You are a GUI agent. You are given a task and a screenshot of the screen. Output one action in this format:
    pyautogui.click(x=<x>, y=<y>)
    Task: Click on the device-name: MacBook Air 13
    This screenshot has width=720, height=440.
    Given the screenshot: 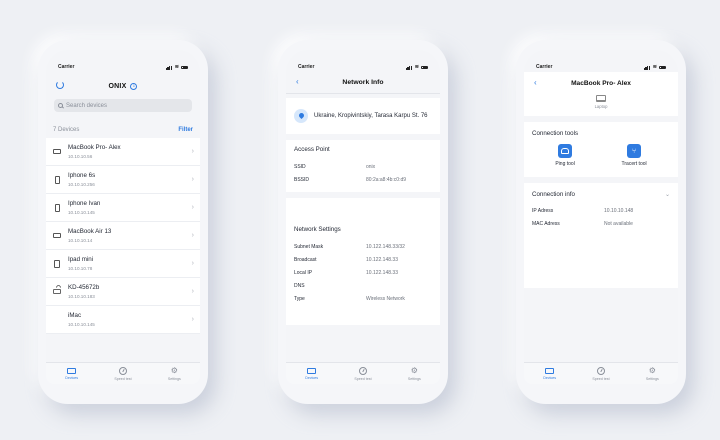 What is the action you would take?
    pyautogui.click(x=90, y=231)
    